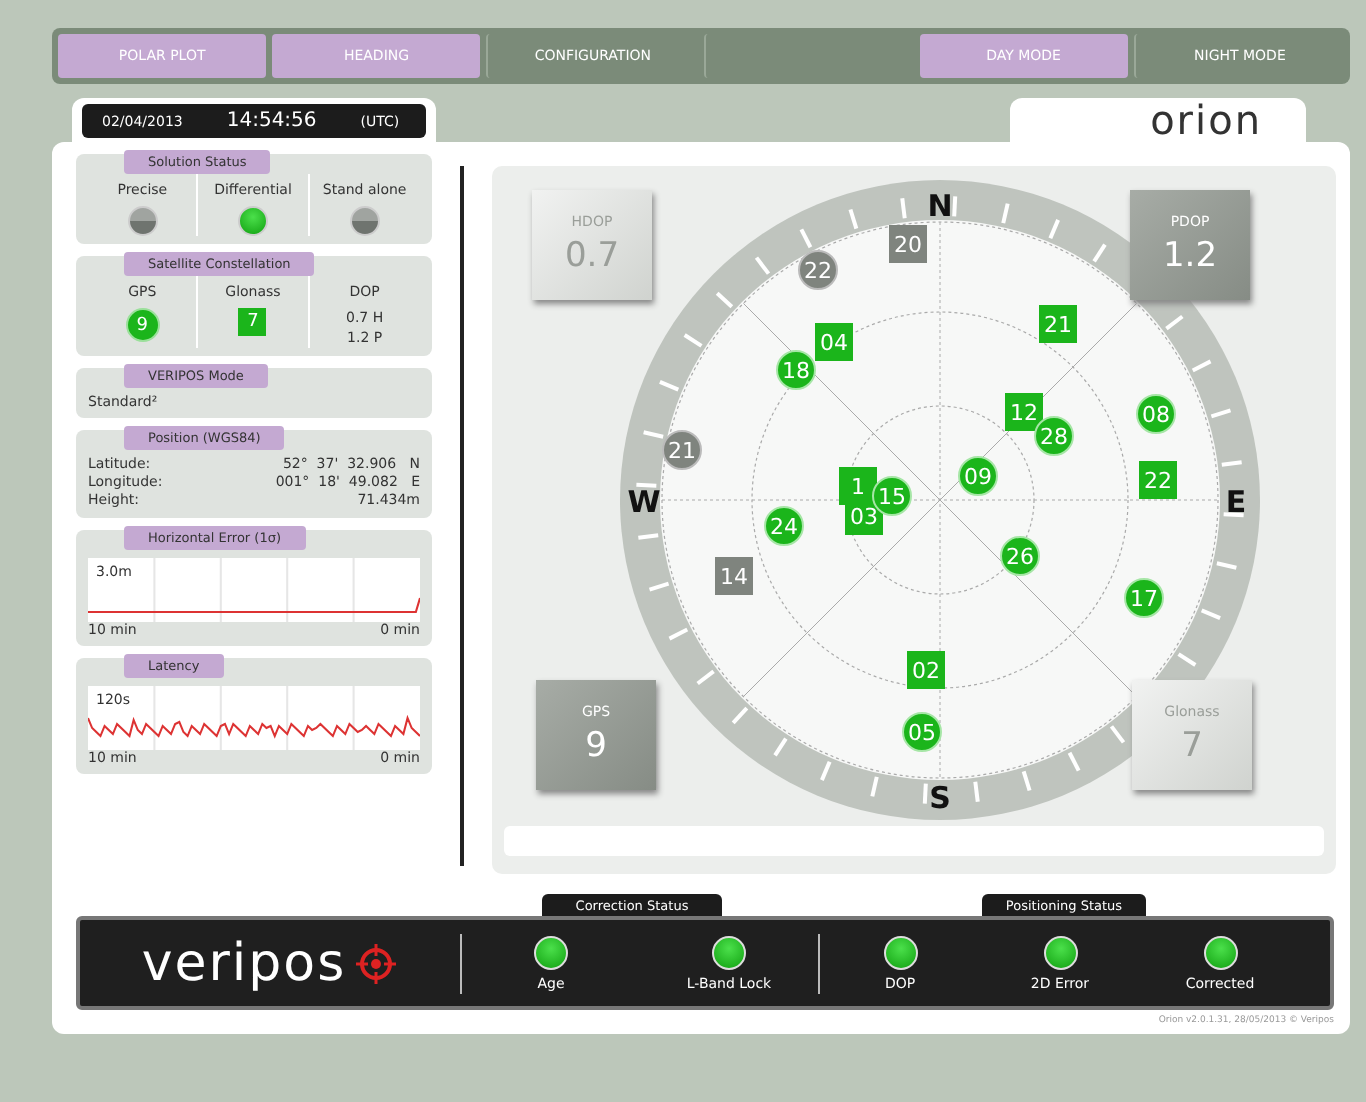  Describe the element at coordinates (796, 370) in the screenshot. I see `satellite-marker: 18` at that location.